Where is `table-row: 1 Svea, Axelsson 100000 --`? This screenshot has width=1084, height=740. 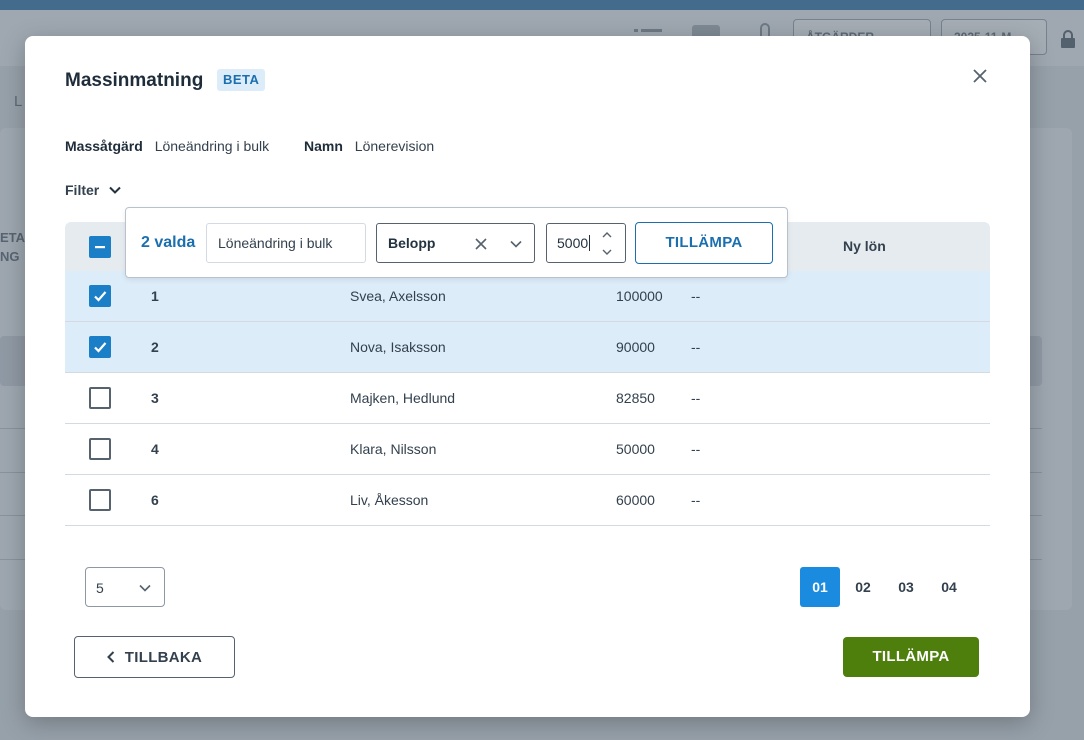 table-row: 1 Svea, Axelsson 100000 -- is located at coordinates (527, 296).